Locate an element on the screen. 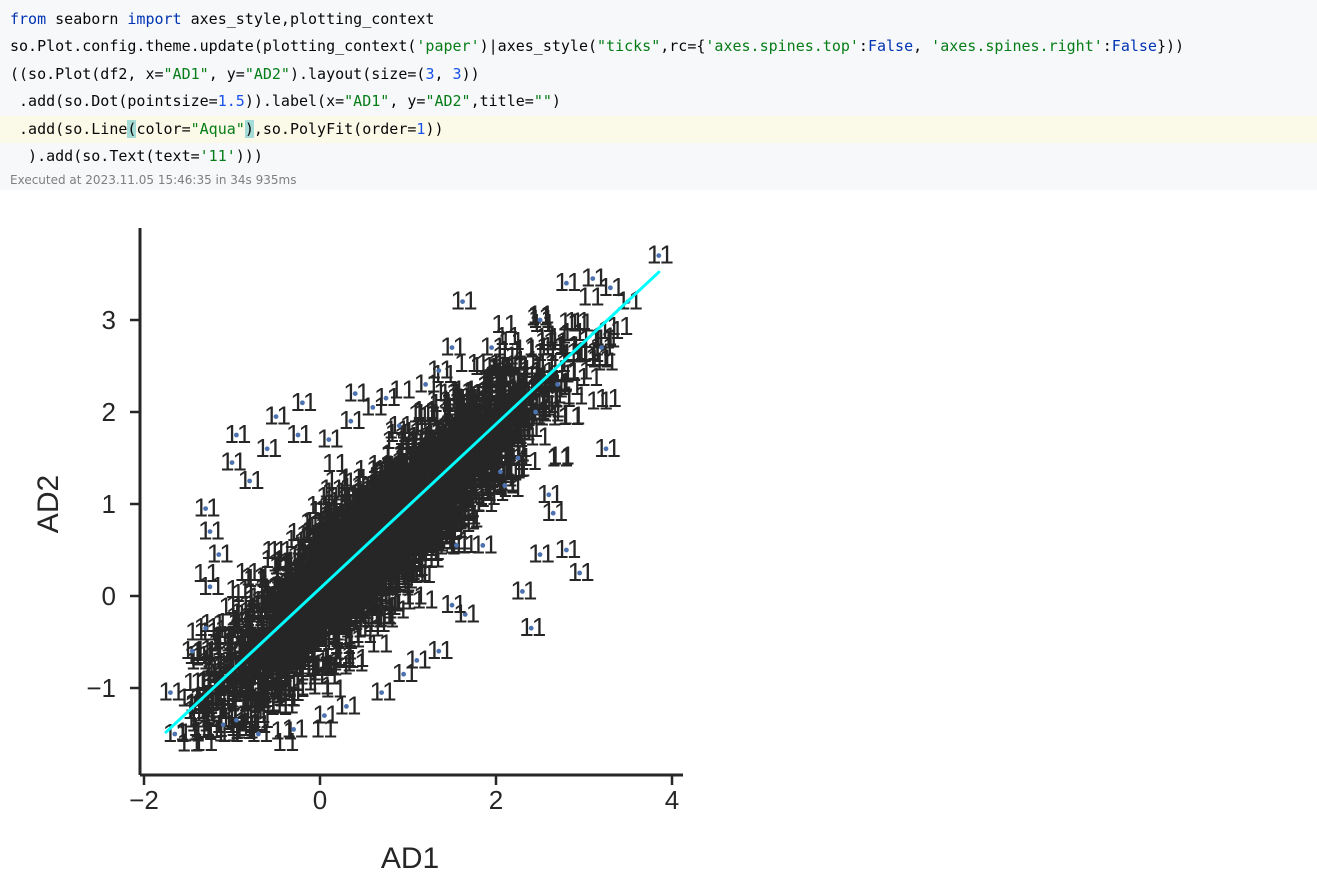 The height and width of the screenshot is (880, 1317). code-token: ,title= is located at coordinates (502, 101).